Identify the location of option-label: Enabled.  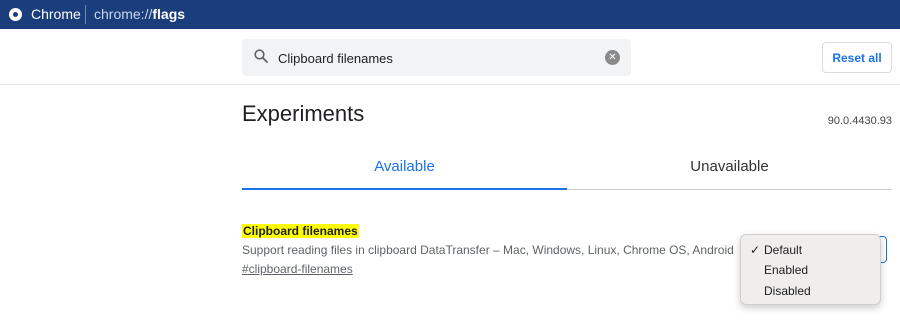
(786, 270).